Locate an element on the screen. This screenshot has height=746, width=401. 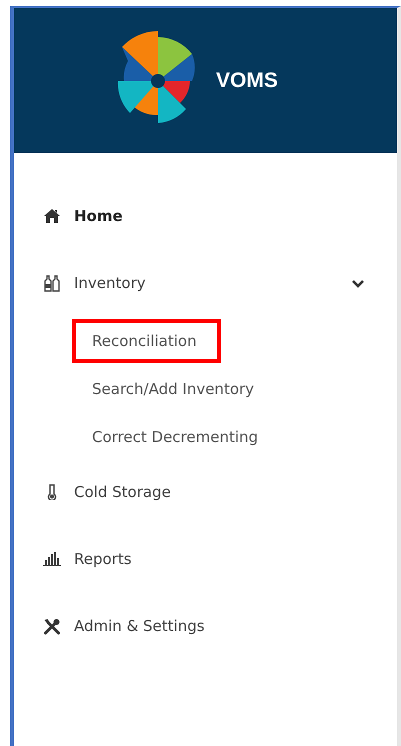
submenu-item: Search/Add Inventory is located at coordinates (173, 389).